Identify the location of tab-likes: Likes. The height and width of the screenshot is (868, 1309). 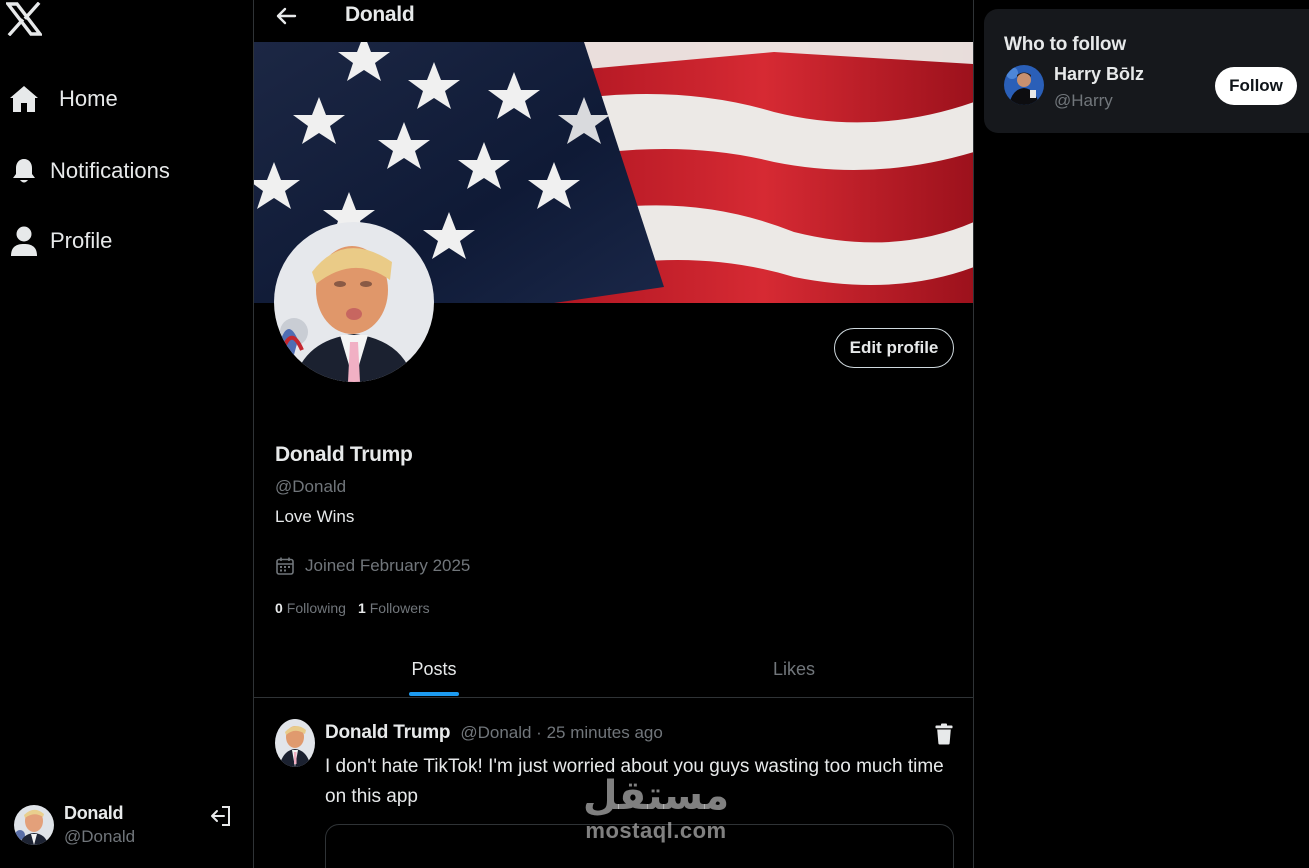
(793, 668).